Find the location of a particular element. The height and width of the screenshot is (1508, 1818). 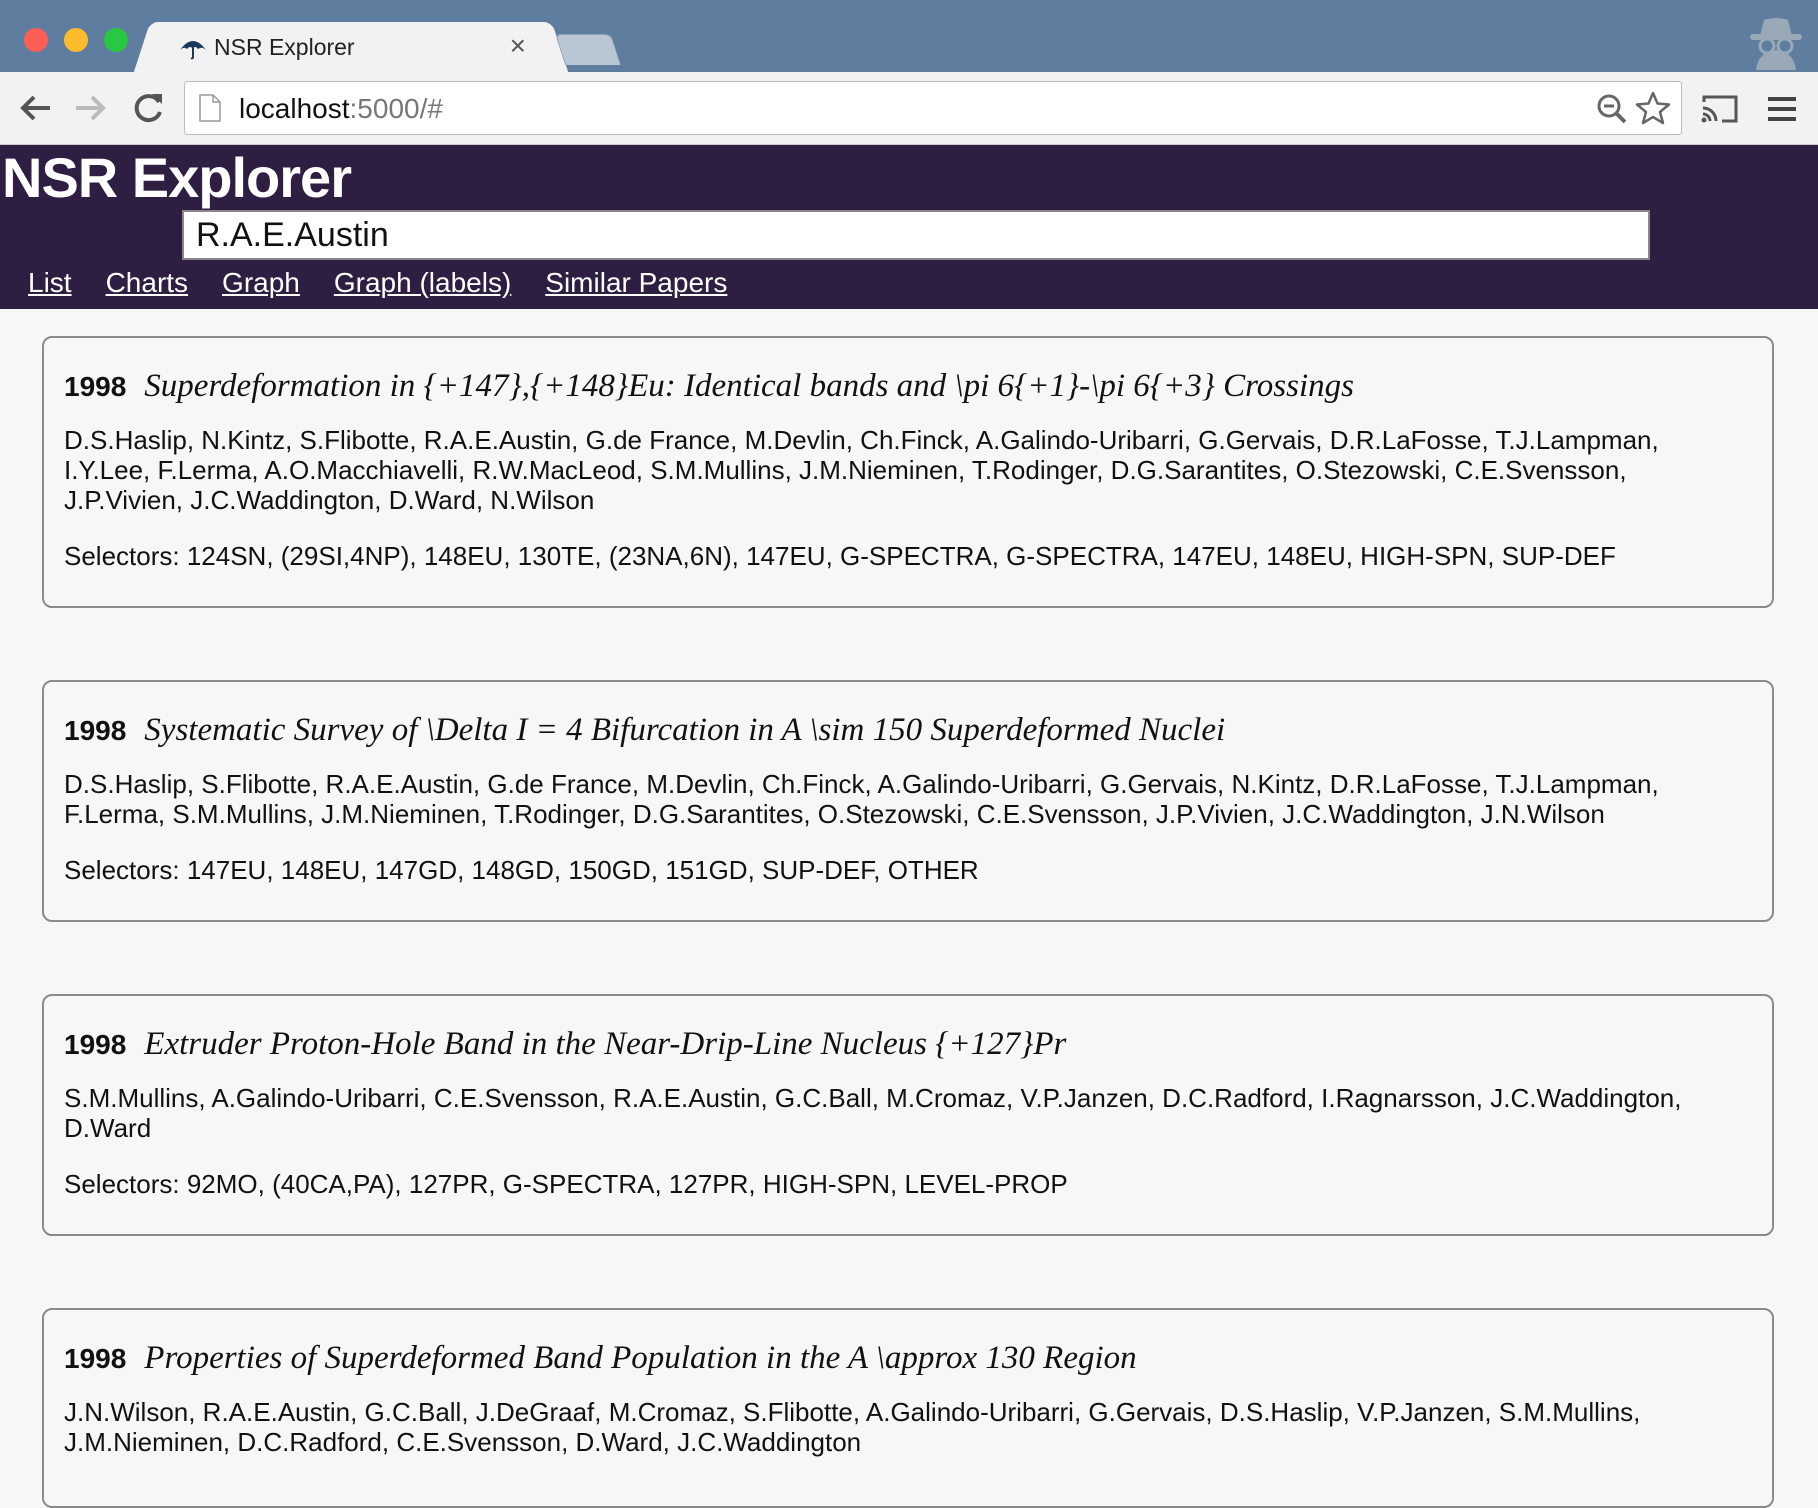

author-search-input is located at coordinates (916, 235).